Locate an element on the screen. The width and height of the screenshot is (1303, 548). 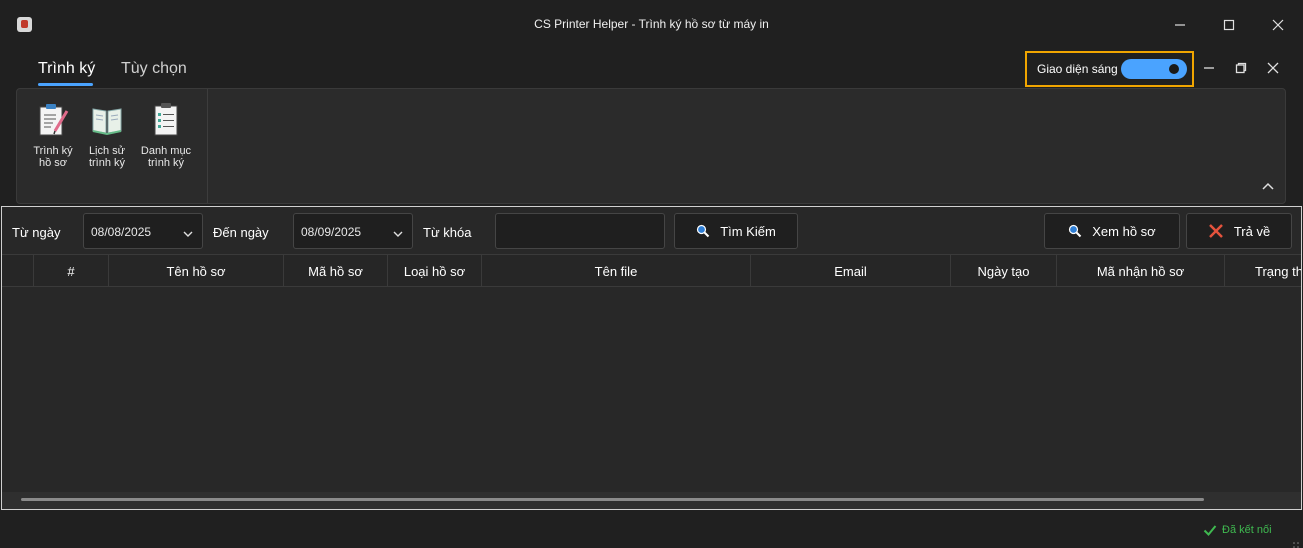
ribbon-group-divider is located at coordinates (207, 146).